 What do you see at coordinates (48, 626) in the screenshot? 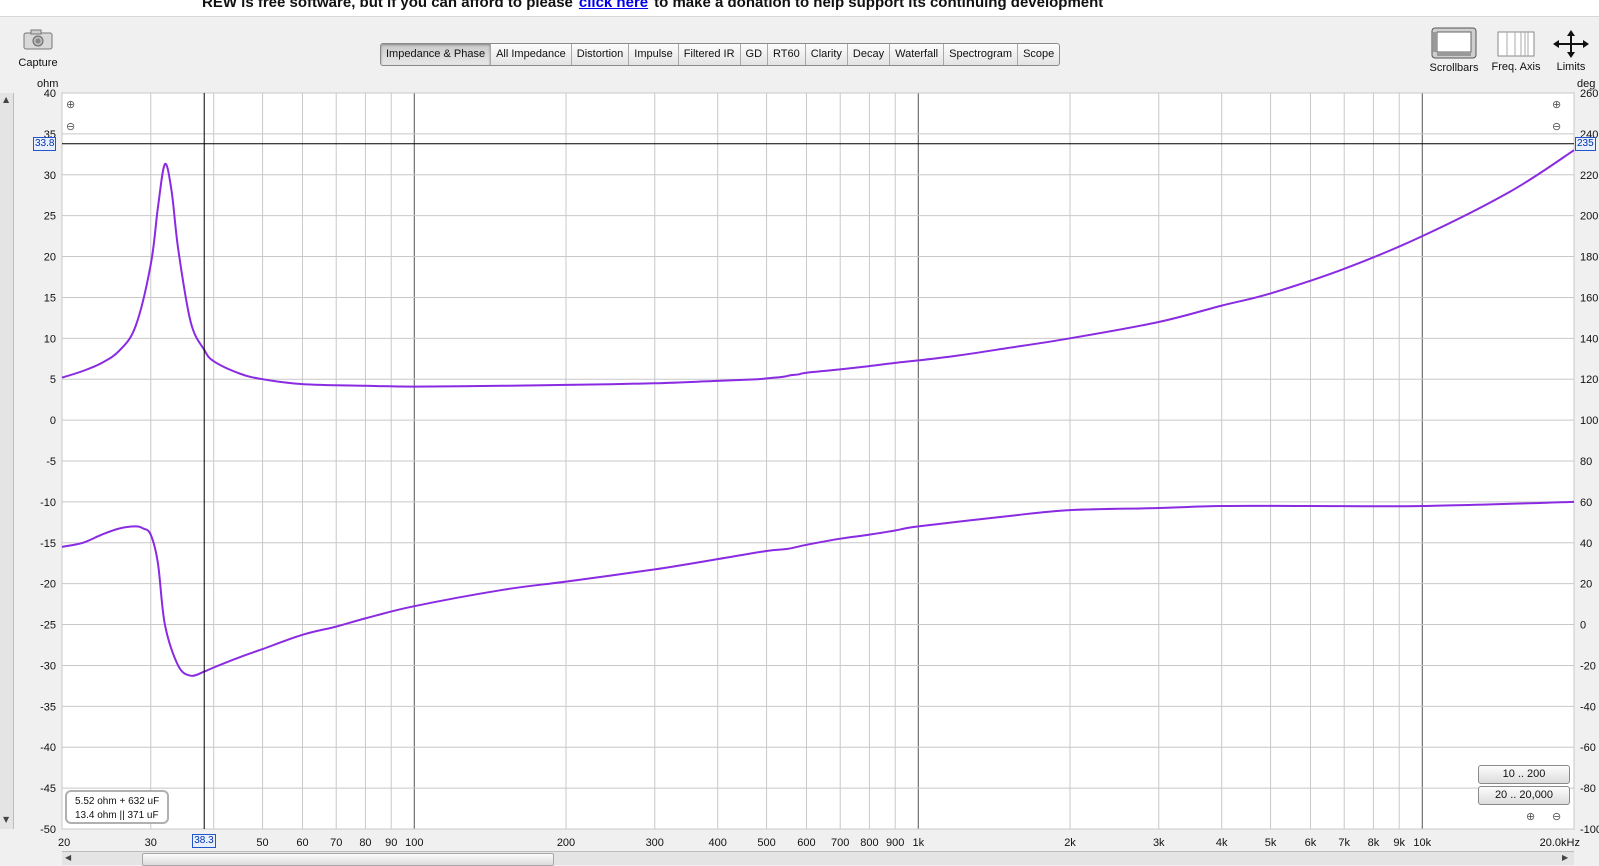
I see `left-axis-tick-label: -25` at bounding box center [48, 626].